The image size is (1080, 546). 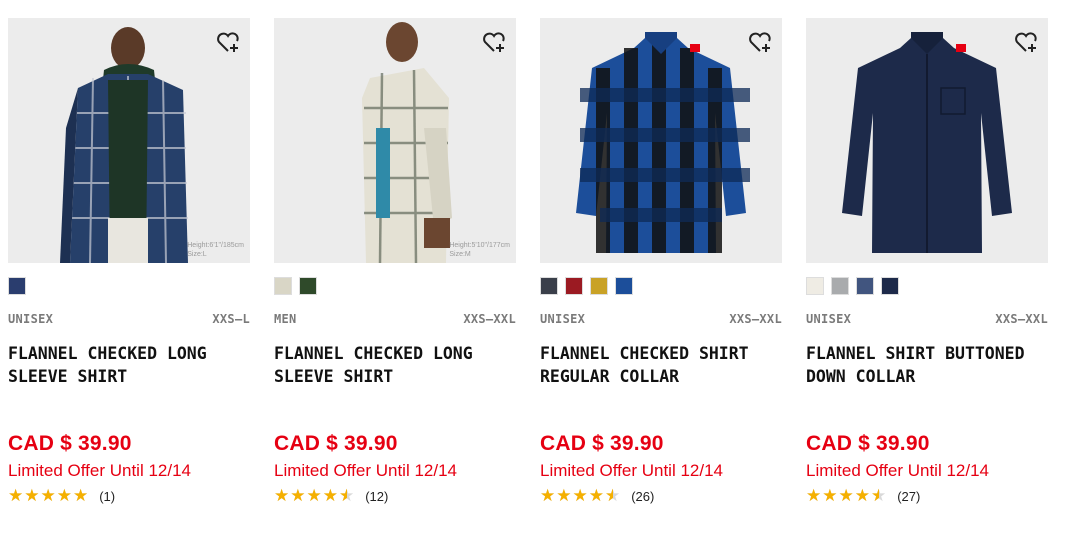 I want to click on model-info: Height:5'10"/177cm Size:M, so click(x=479, y=250).